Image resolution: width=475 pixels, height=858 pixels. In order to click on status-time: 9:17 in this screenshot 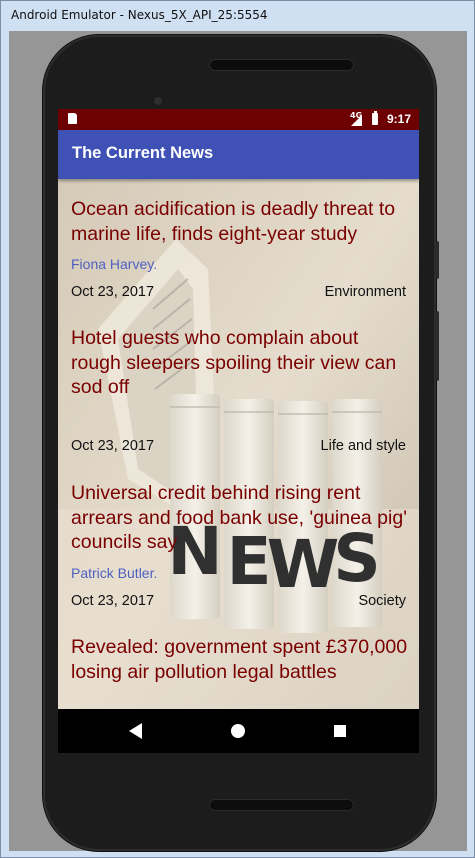, I will do `click(399, 119)`.